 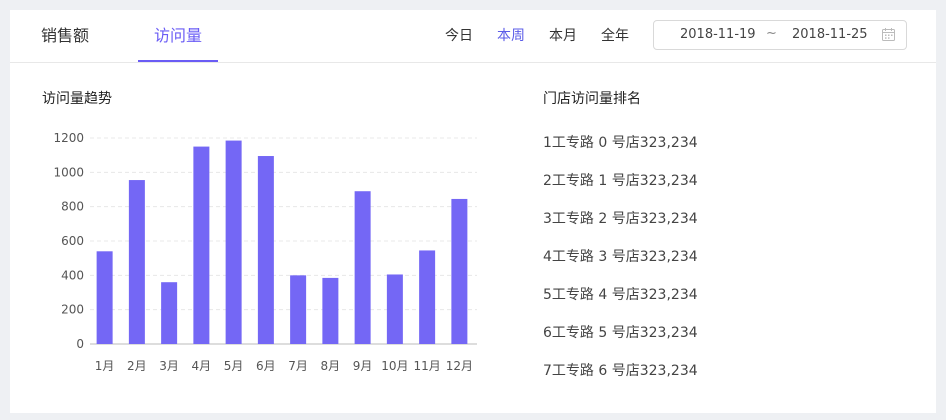 What do you see at coordinates (547, 333) in the screenshot?
I see `rank-number: 6` at bounding box center [547, 333].